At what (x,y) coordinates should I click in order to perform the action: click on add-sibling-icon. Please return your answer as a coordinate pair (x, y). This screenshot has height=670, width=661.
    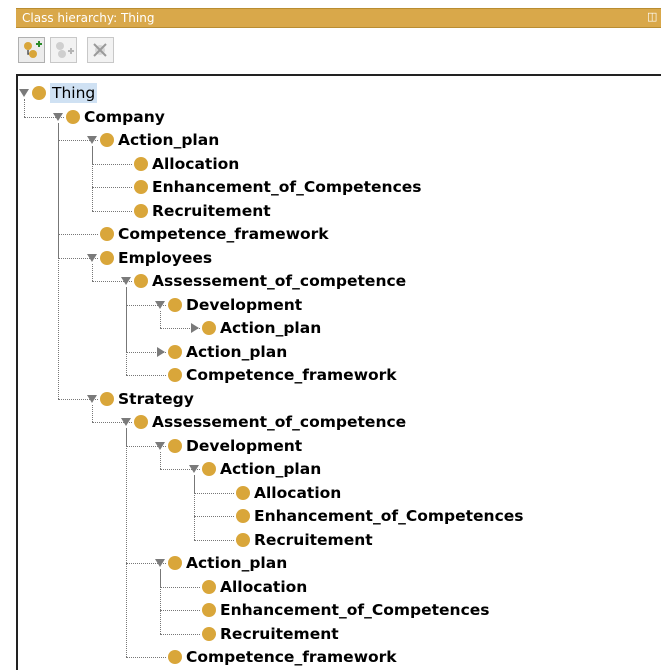
    Looking at the image, I should click on (65, 50).